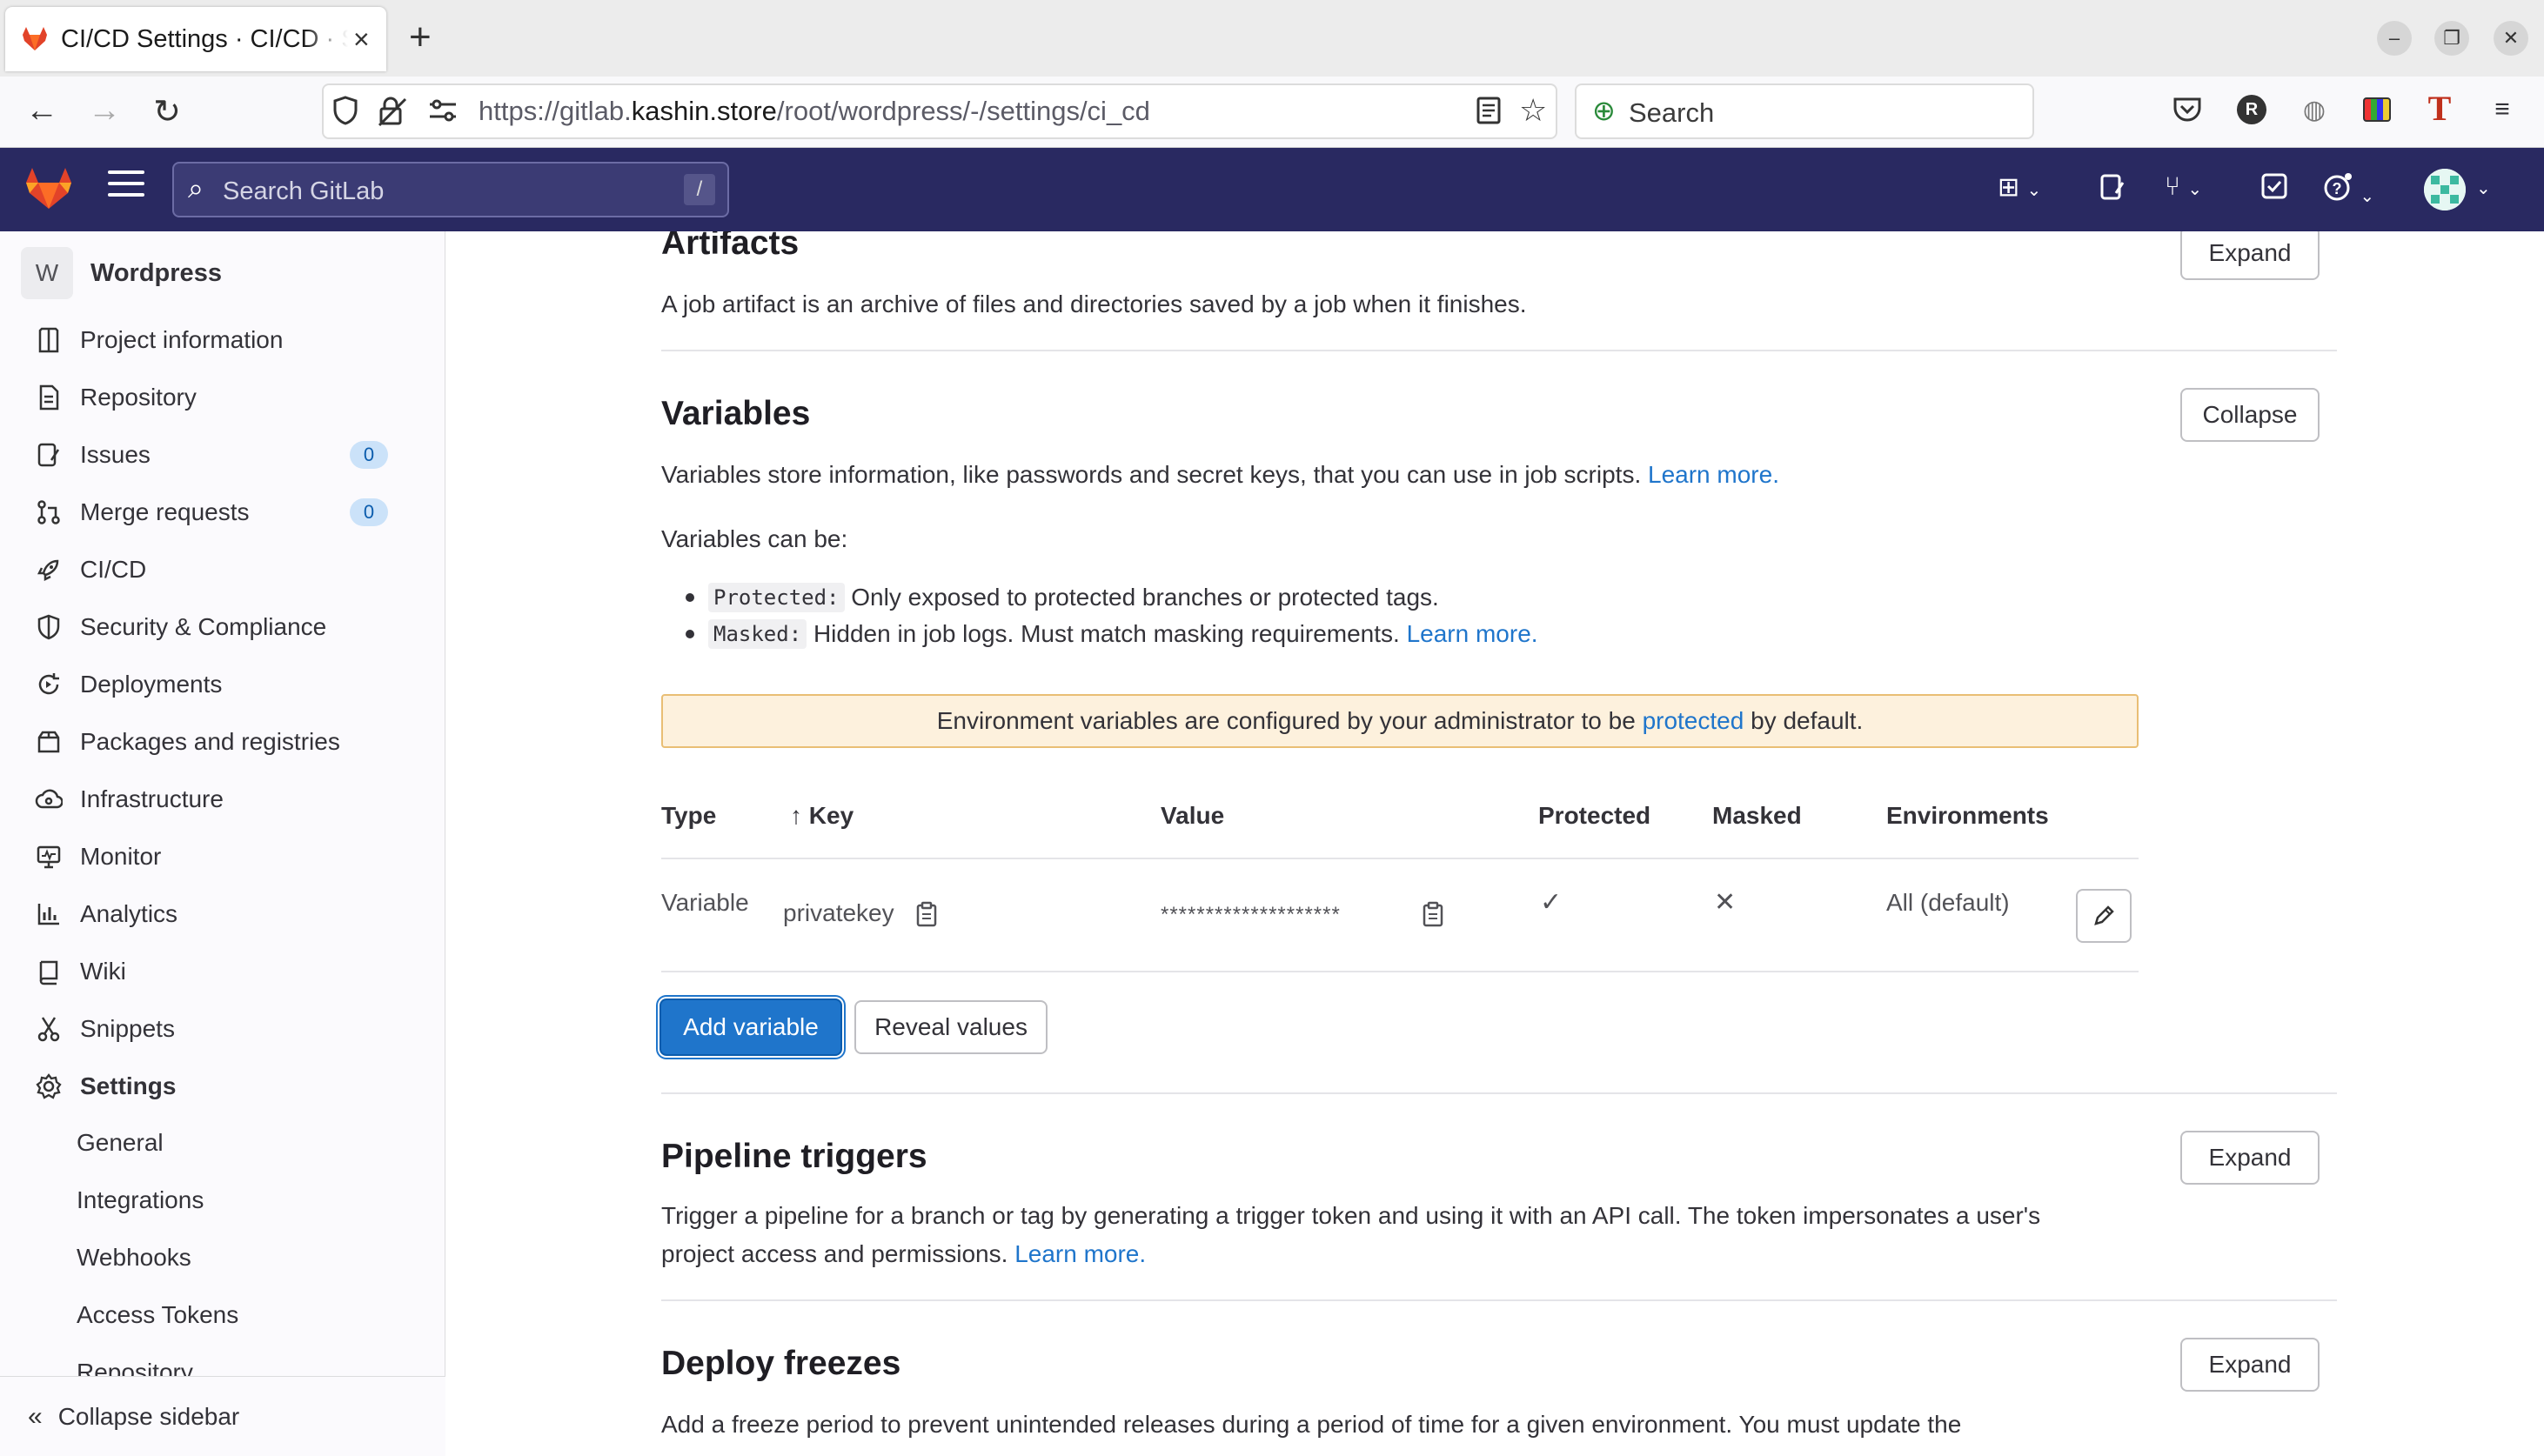 The height and width of the screenshot is (1456, 2544). What do you see at coordinates (105, 111) in the screenshot?
I see `forward-icon: →` at bounding box center [105, 111].